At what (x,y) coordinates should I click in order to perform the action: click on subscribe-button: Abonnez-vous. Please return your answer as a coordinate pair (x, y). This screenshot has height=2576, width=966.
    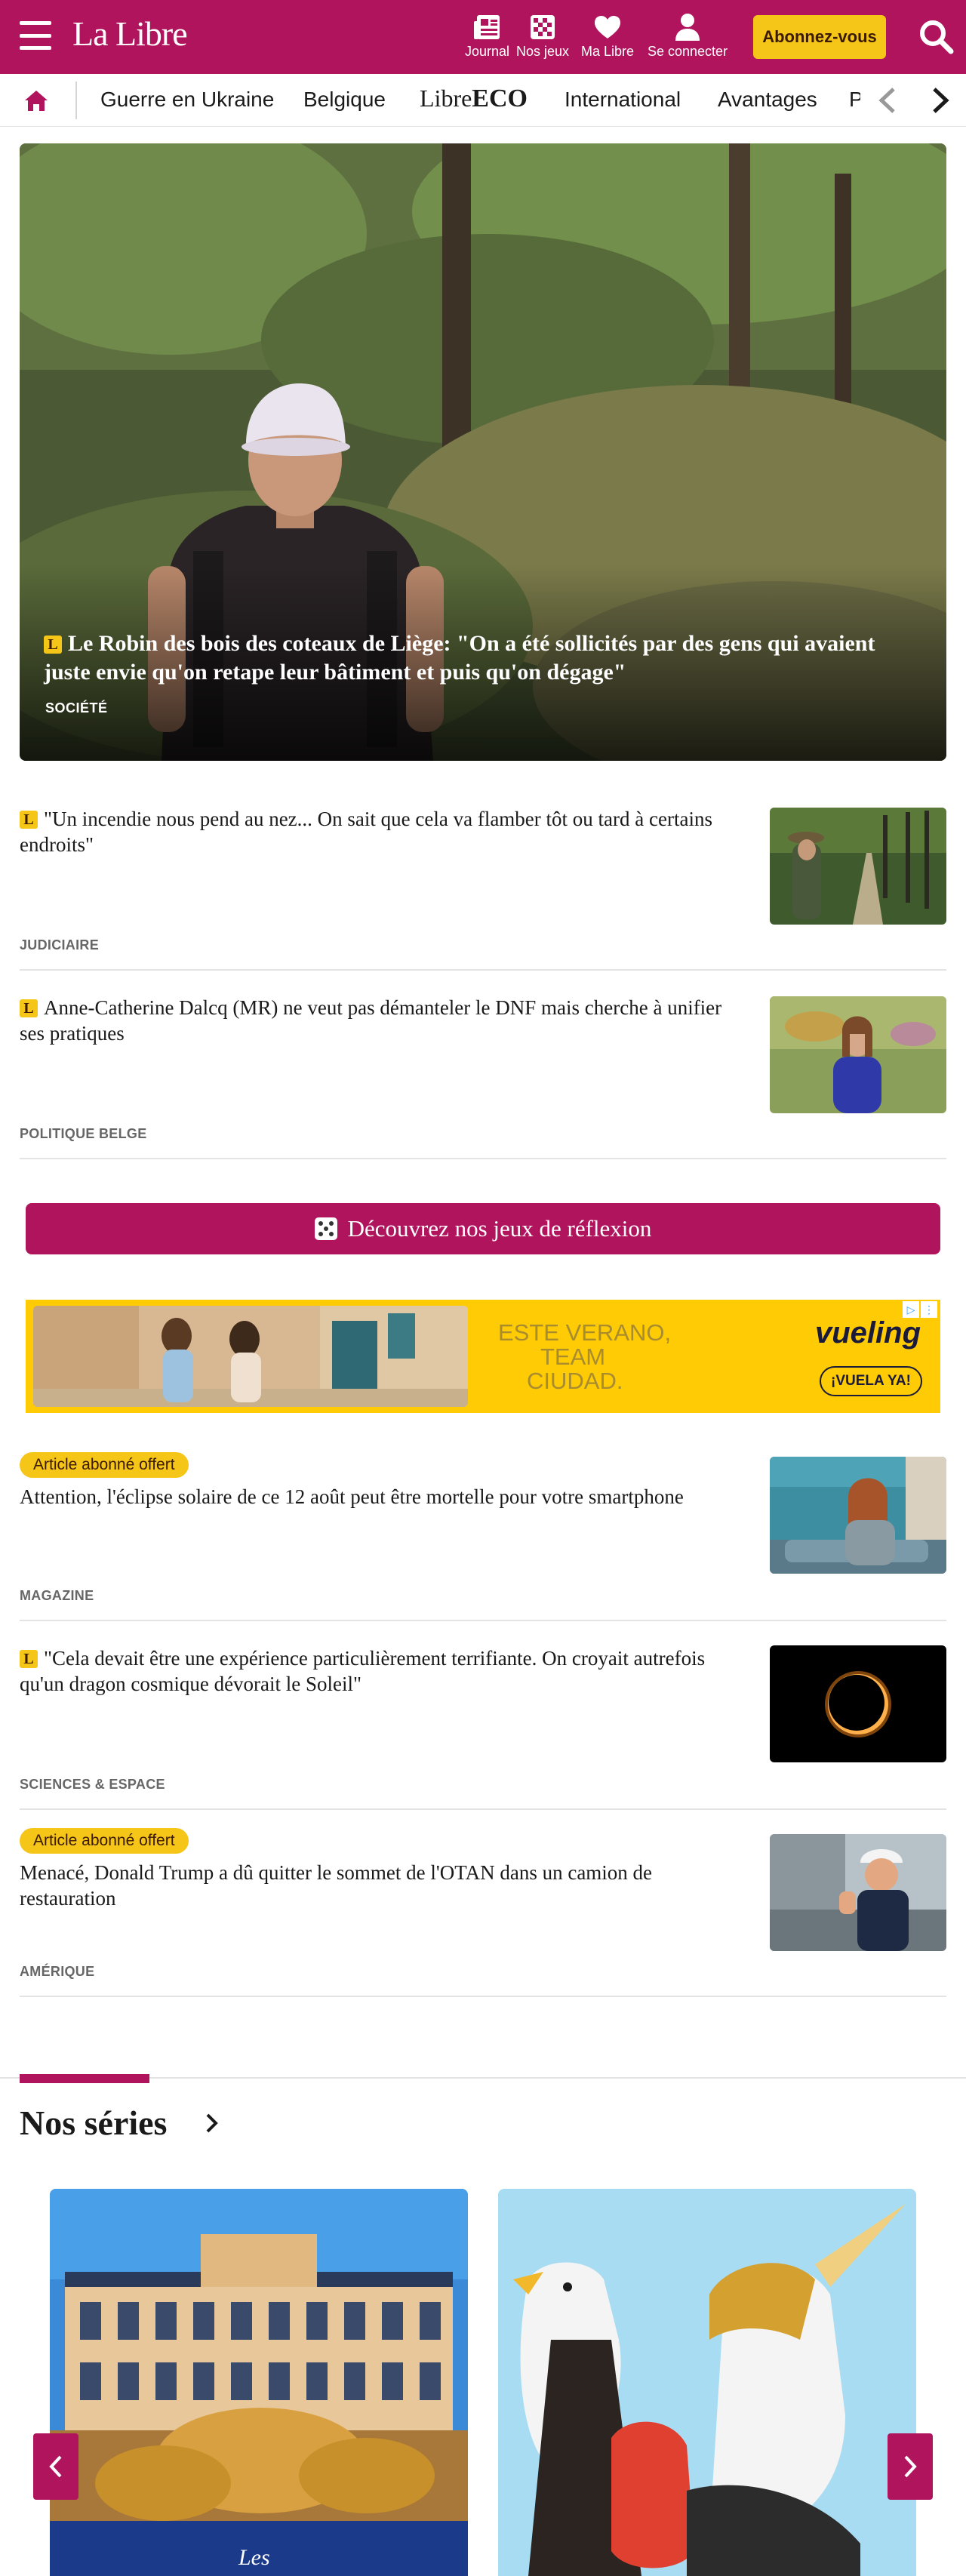
    Looking at the image, I should click on (819, 37).